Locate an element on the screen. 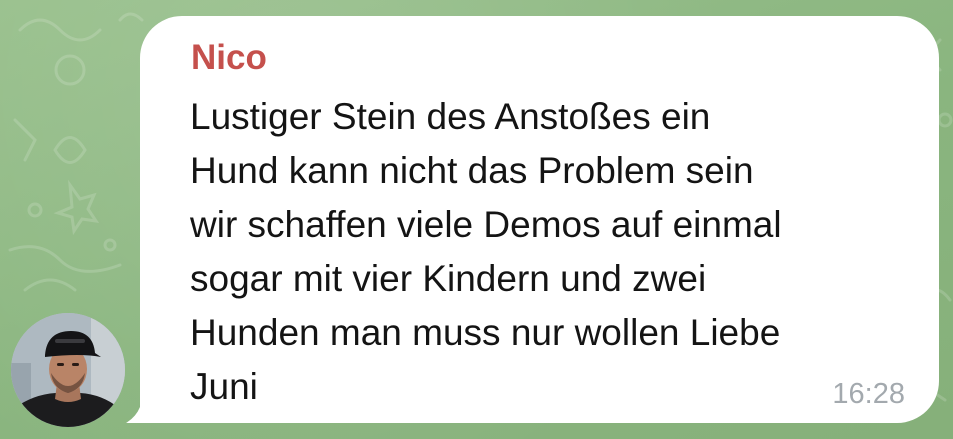  sender-avatar is located at coordinates (68, 370).